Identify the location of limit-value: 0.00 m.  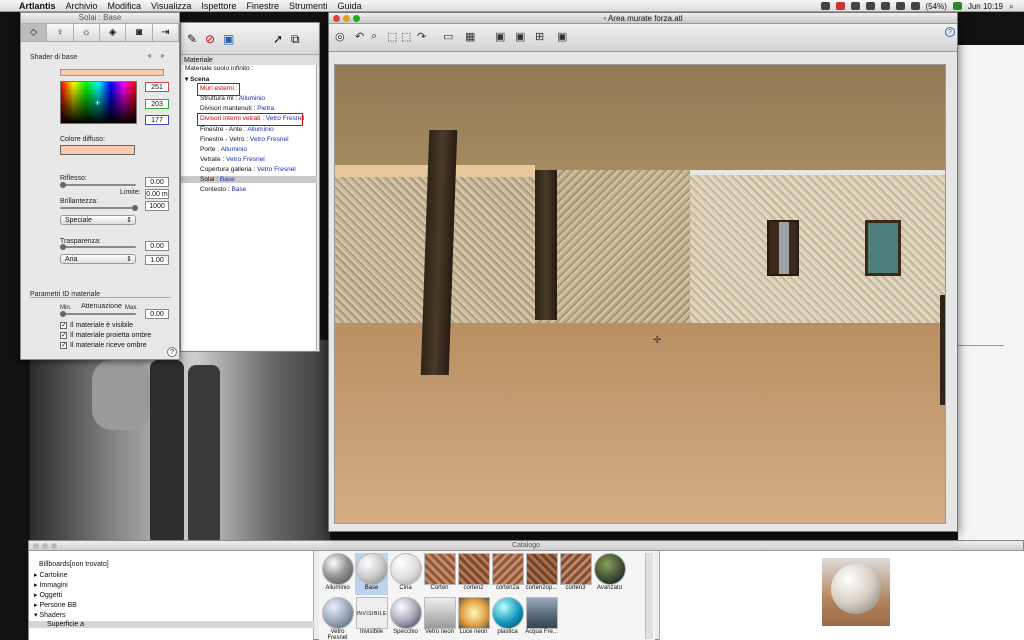
(157, 194).